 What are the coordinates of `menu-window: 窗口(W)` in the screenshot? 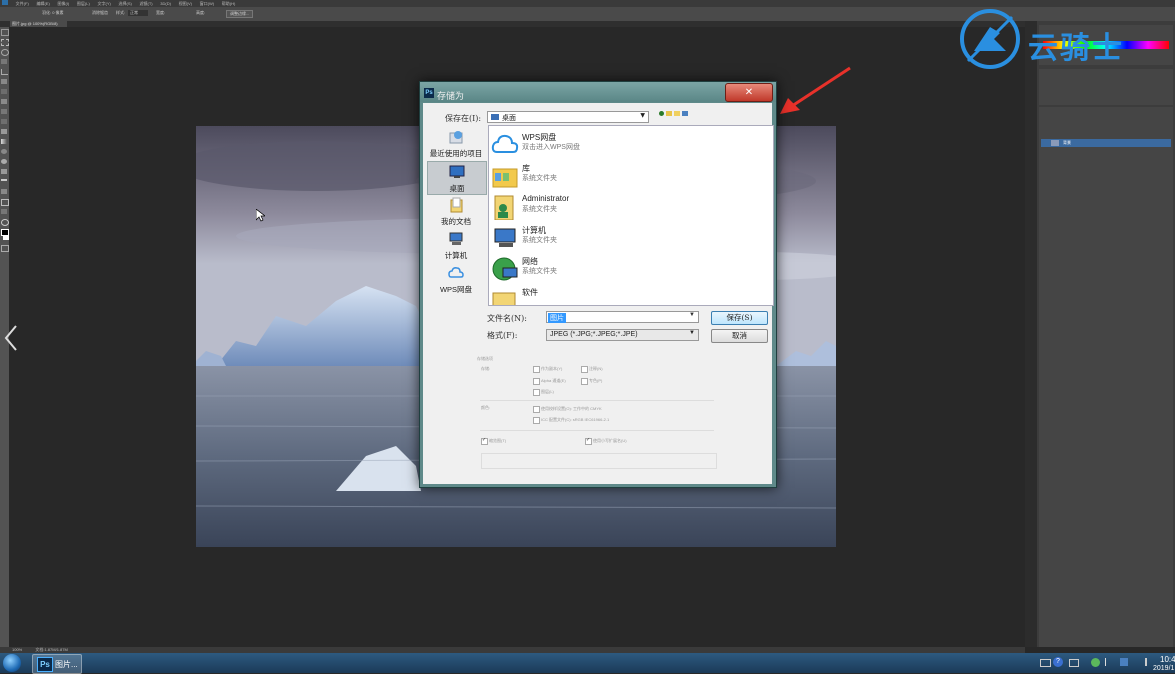 It's located at (207, 3).